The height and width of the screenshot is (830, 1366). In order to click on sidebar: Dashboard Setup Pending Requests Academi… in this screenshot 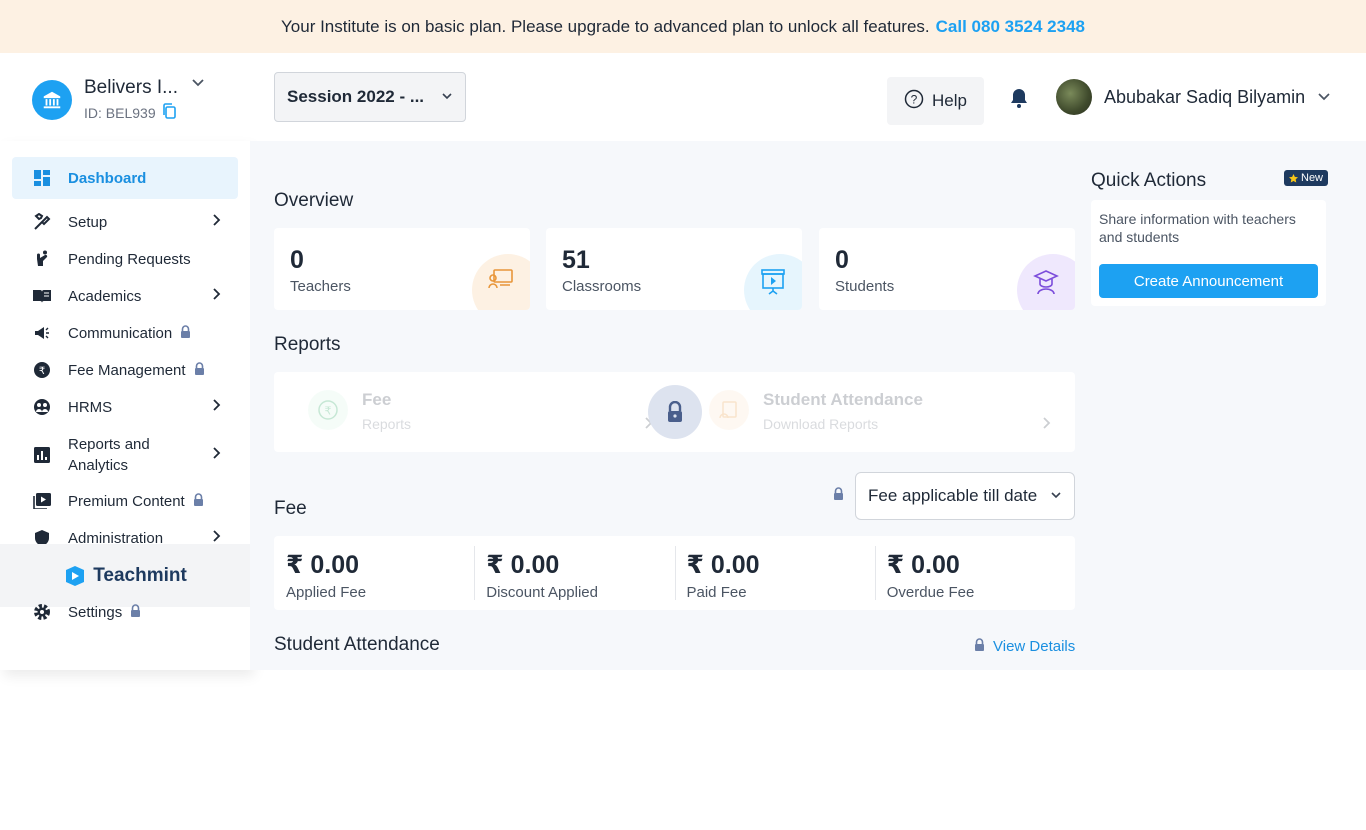, I will do `click(125, 405)`.